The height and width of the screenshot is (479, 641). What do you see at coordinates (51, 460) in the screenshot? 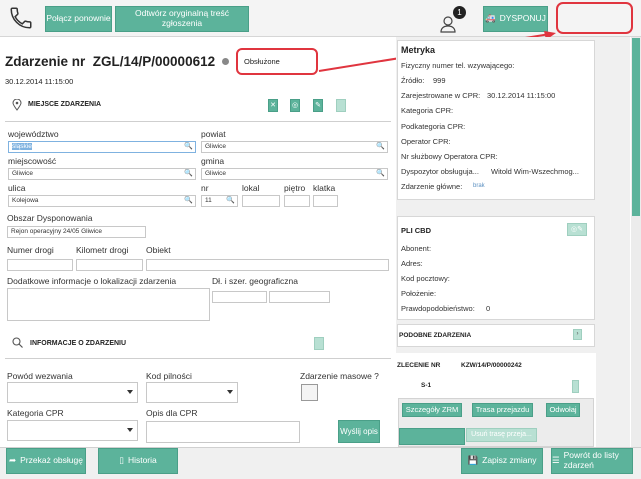
I see `handover-label: Przekaż obsługę` at bounding box center [51, 460].